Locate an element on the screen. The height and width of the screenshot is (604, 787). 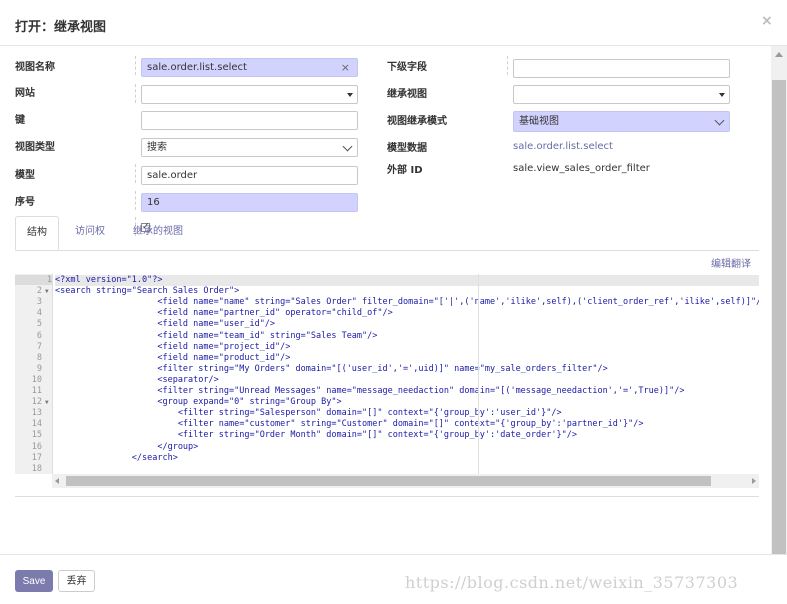
line-number: 10 is located at coordinates (36, 379).